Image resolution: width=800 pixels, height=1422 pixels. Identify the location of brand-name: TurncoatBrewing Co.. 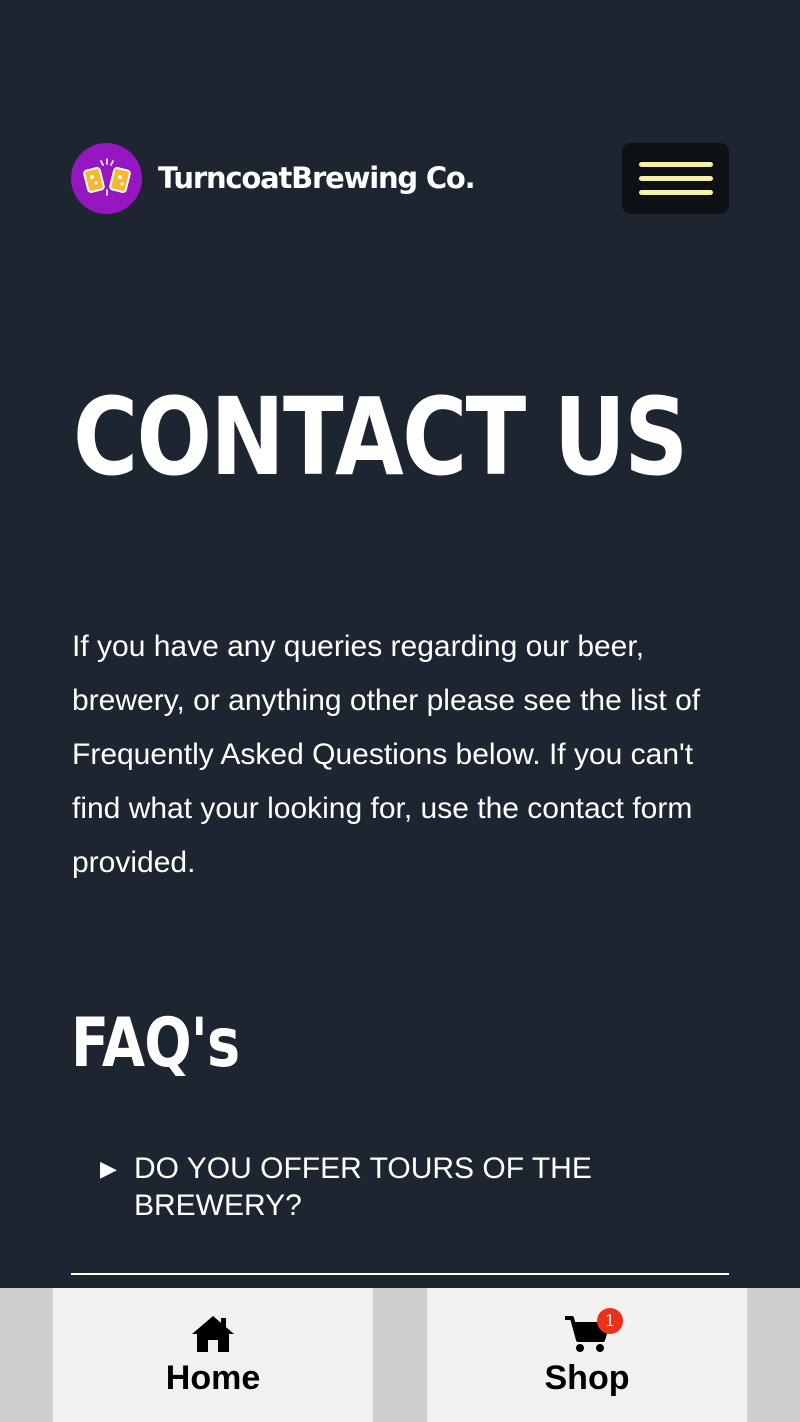
(317, 178).